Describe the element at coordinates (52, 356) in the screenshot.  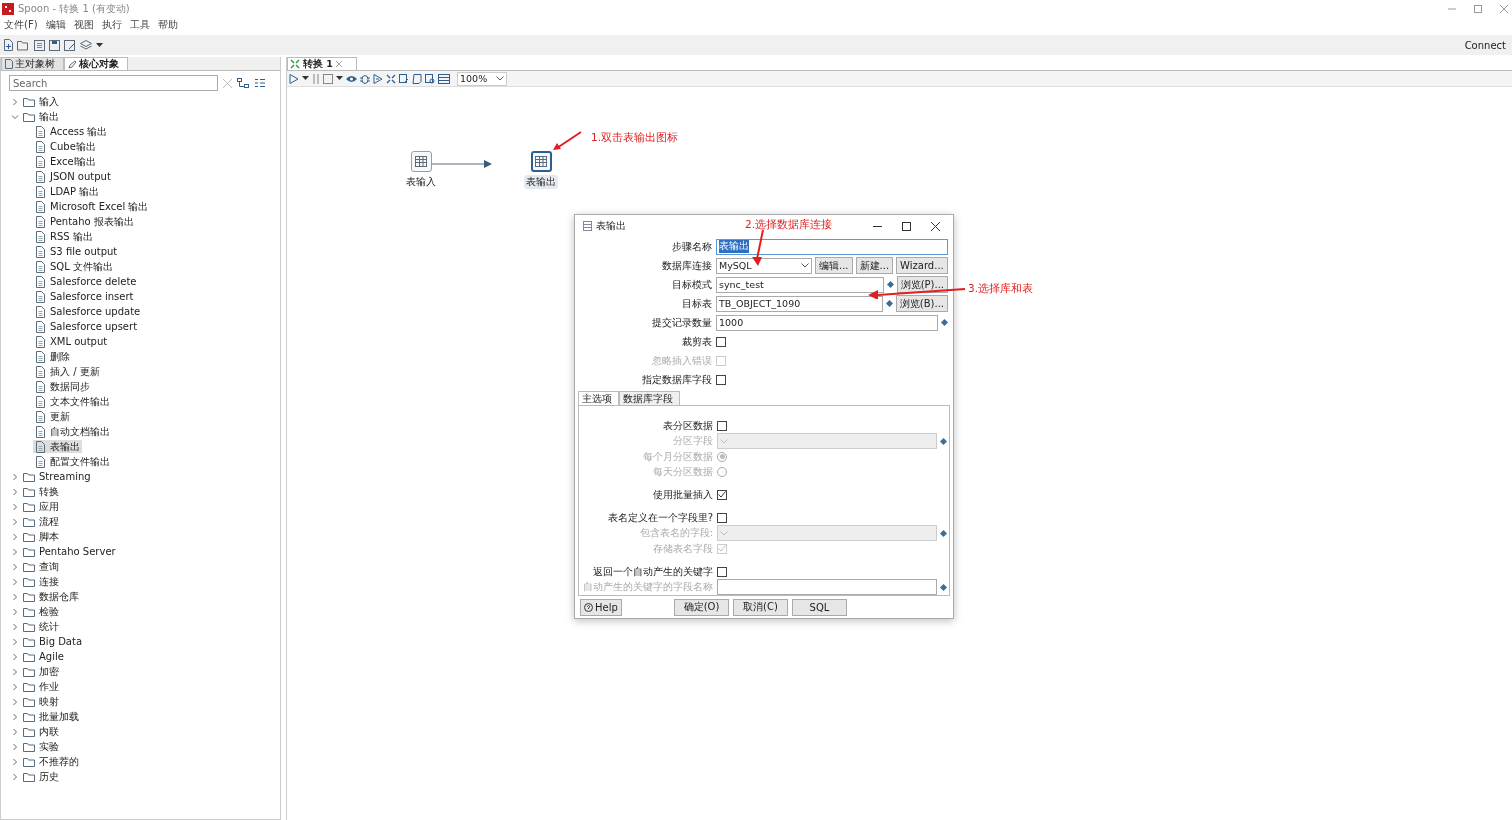
I see `tree-item: 删除` at that location.